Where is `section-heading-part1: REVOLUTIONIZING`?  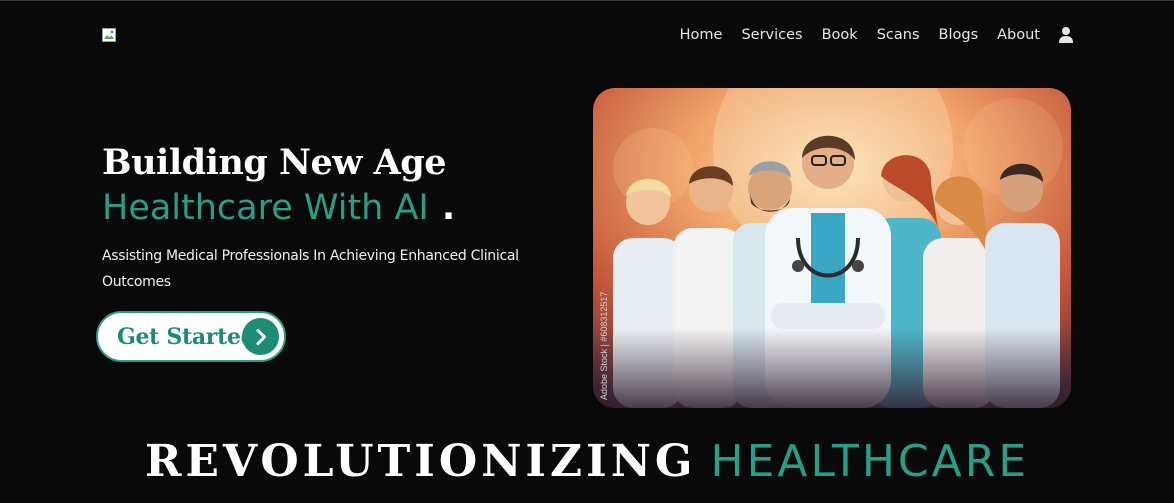
section-heading-part1: REVOLUTIONIZING is located at coordinates (420, 461).